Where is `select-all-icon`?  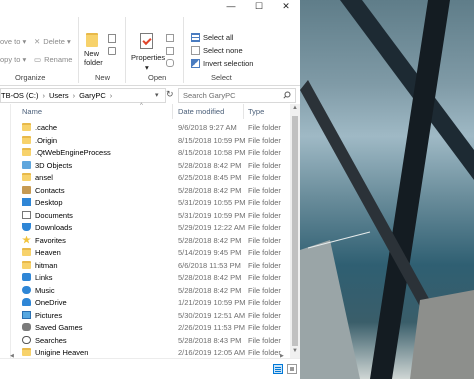
select-all-icon is located at coordinates (195, 37).